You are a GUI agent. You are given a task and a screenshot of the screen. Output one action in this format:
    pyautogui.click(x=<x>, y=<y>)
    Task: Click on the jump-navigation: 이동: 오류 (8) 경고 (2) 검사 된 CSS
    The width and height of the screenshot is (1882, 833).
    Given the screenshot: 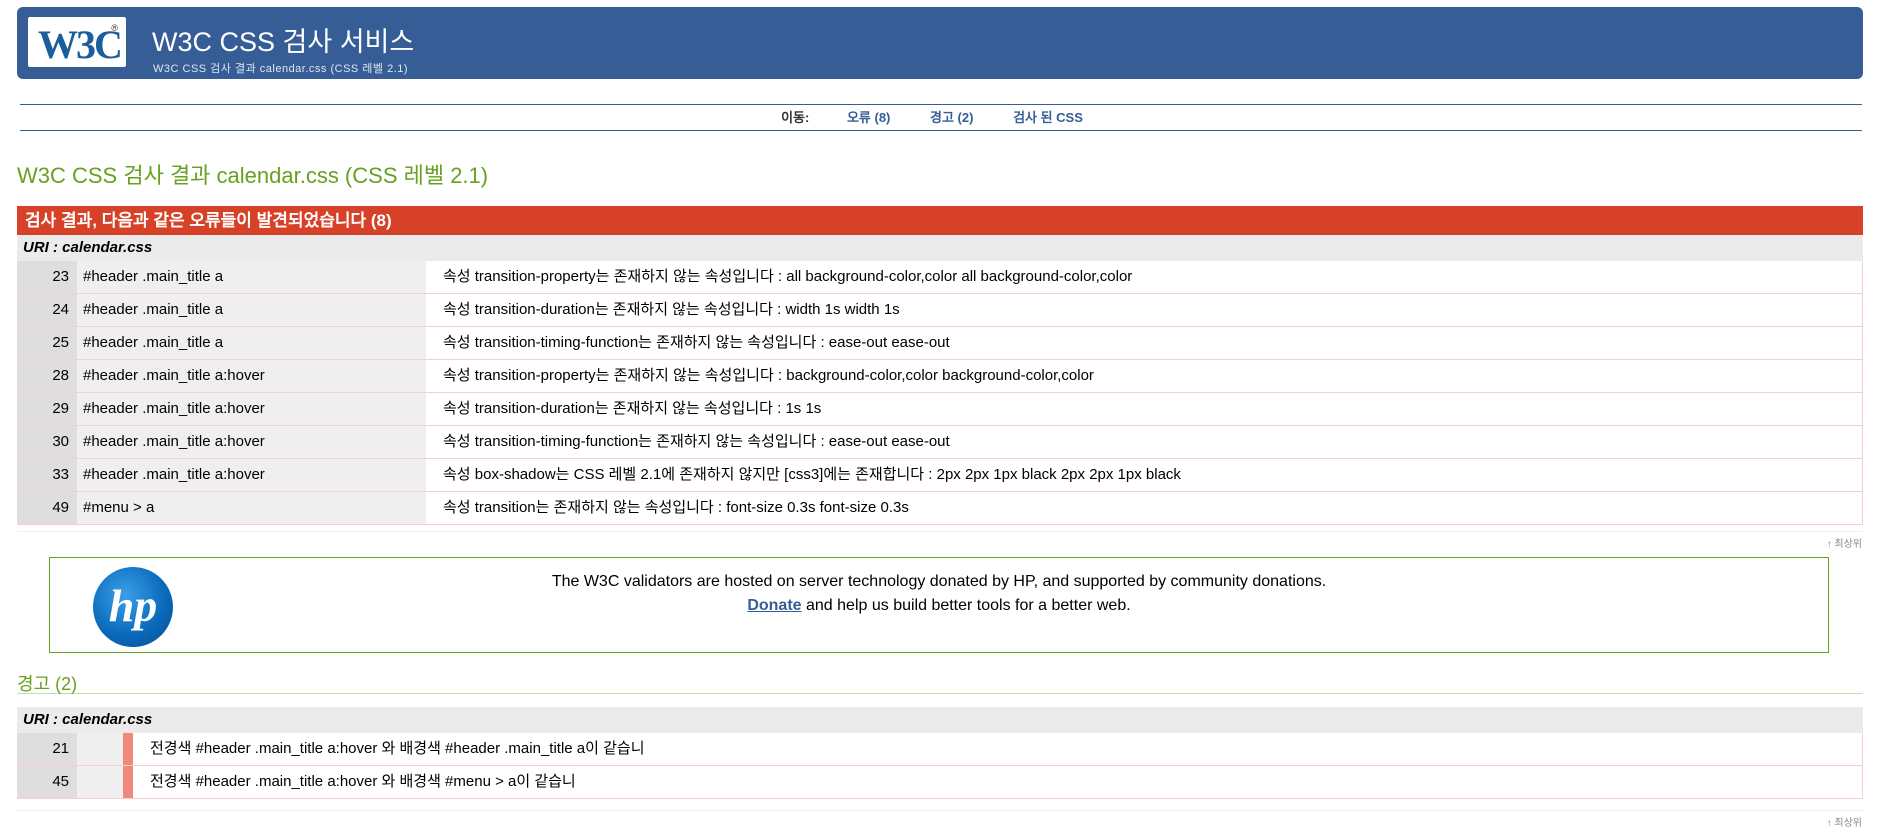 What is the action you would take?
    pyautogui.click(x=941, y=117)
    